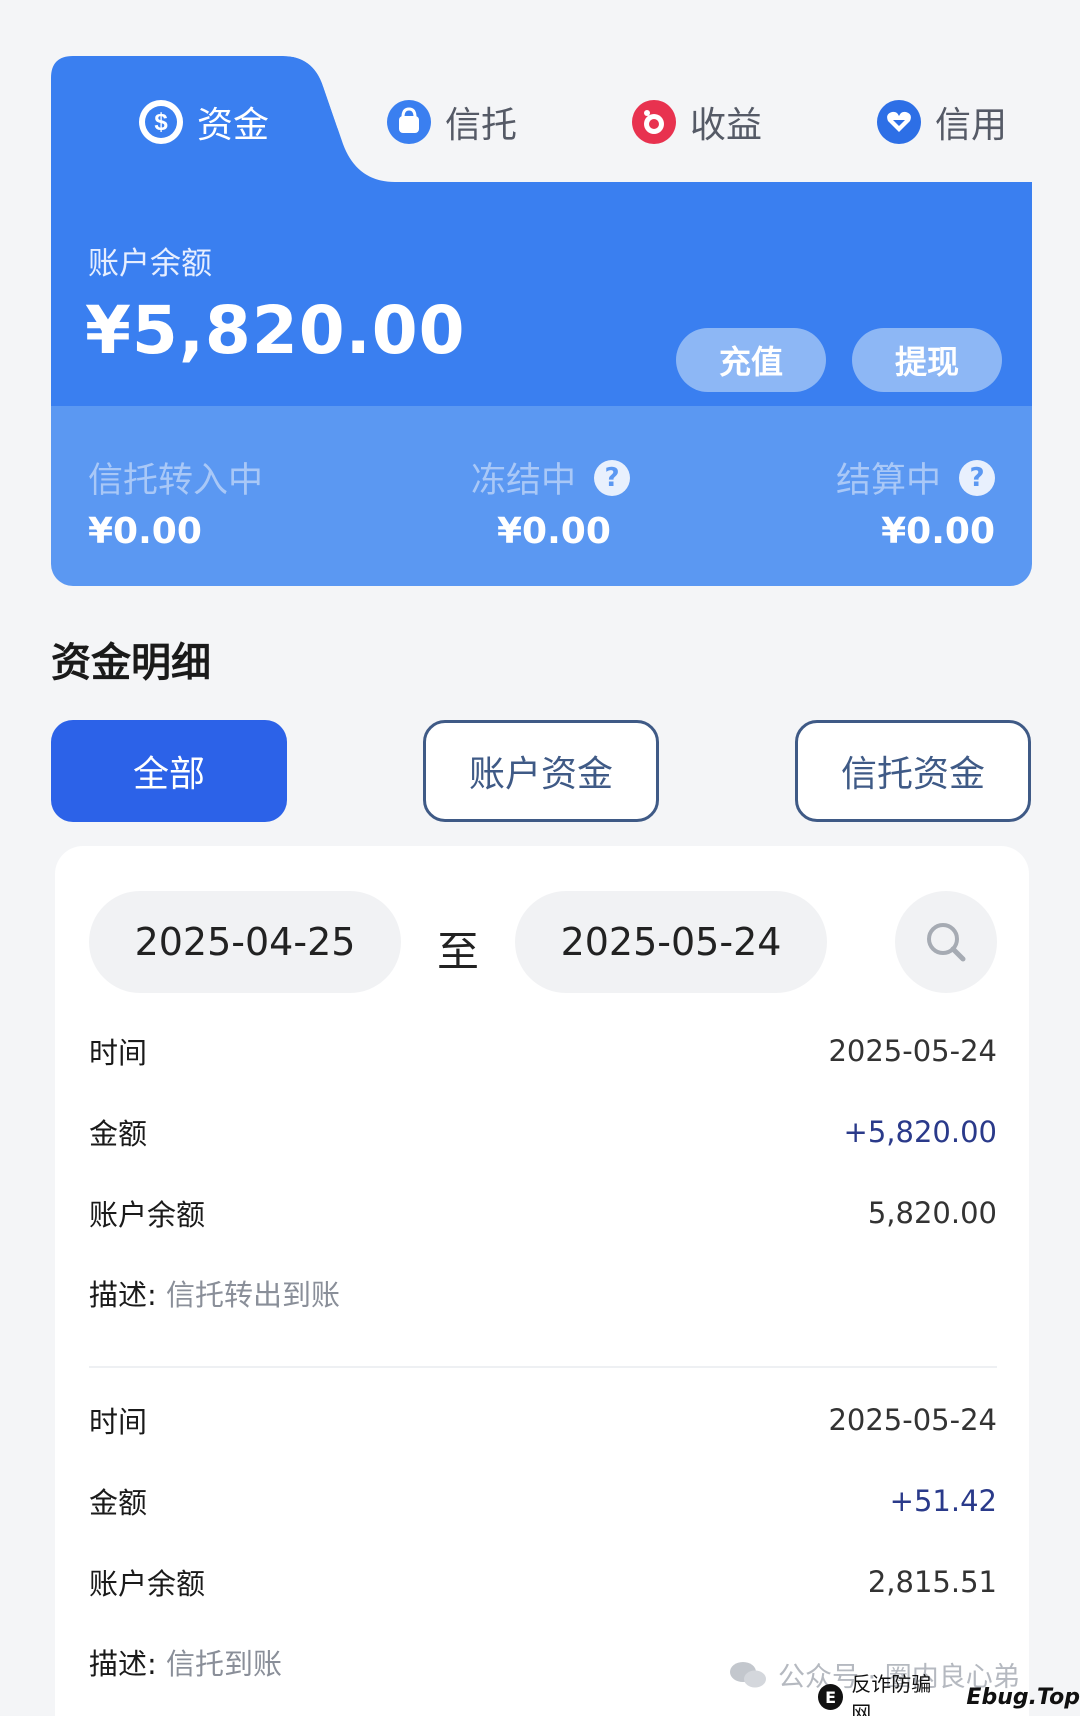  I want to click on heart-shield-icon, so click(899, 122).